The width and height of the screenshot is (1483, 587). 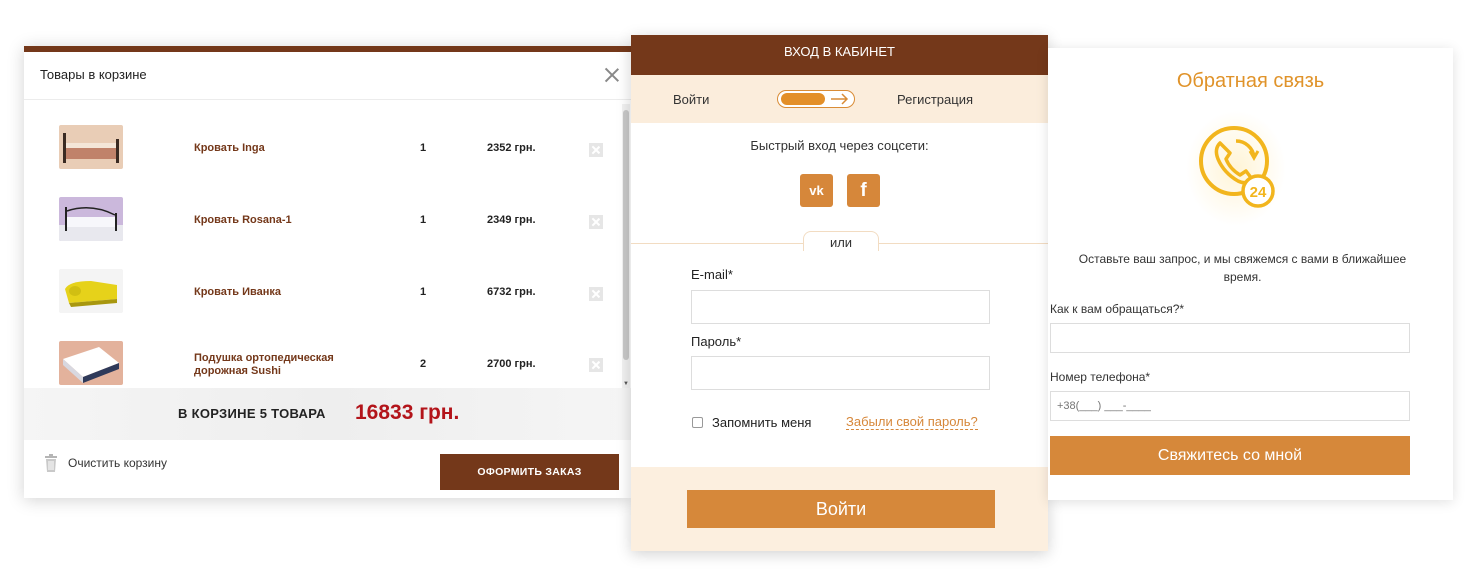 I want to click on product-name-link: Кровать Inga, so click(x=289, y=148).